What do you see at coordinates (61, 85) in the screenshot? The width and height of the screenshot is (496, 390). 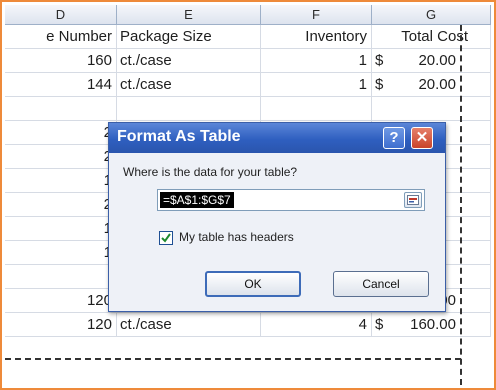 I see `cell-number: 144` at bounding box center [61, 85].